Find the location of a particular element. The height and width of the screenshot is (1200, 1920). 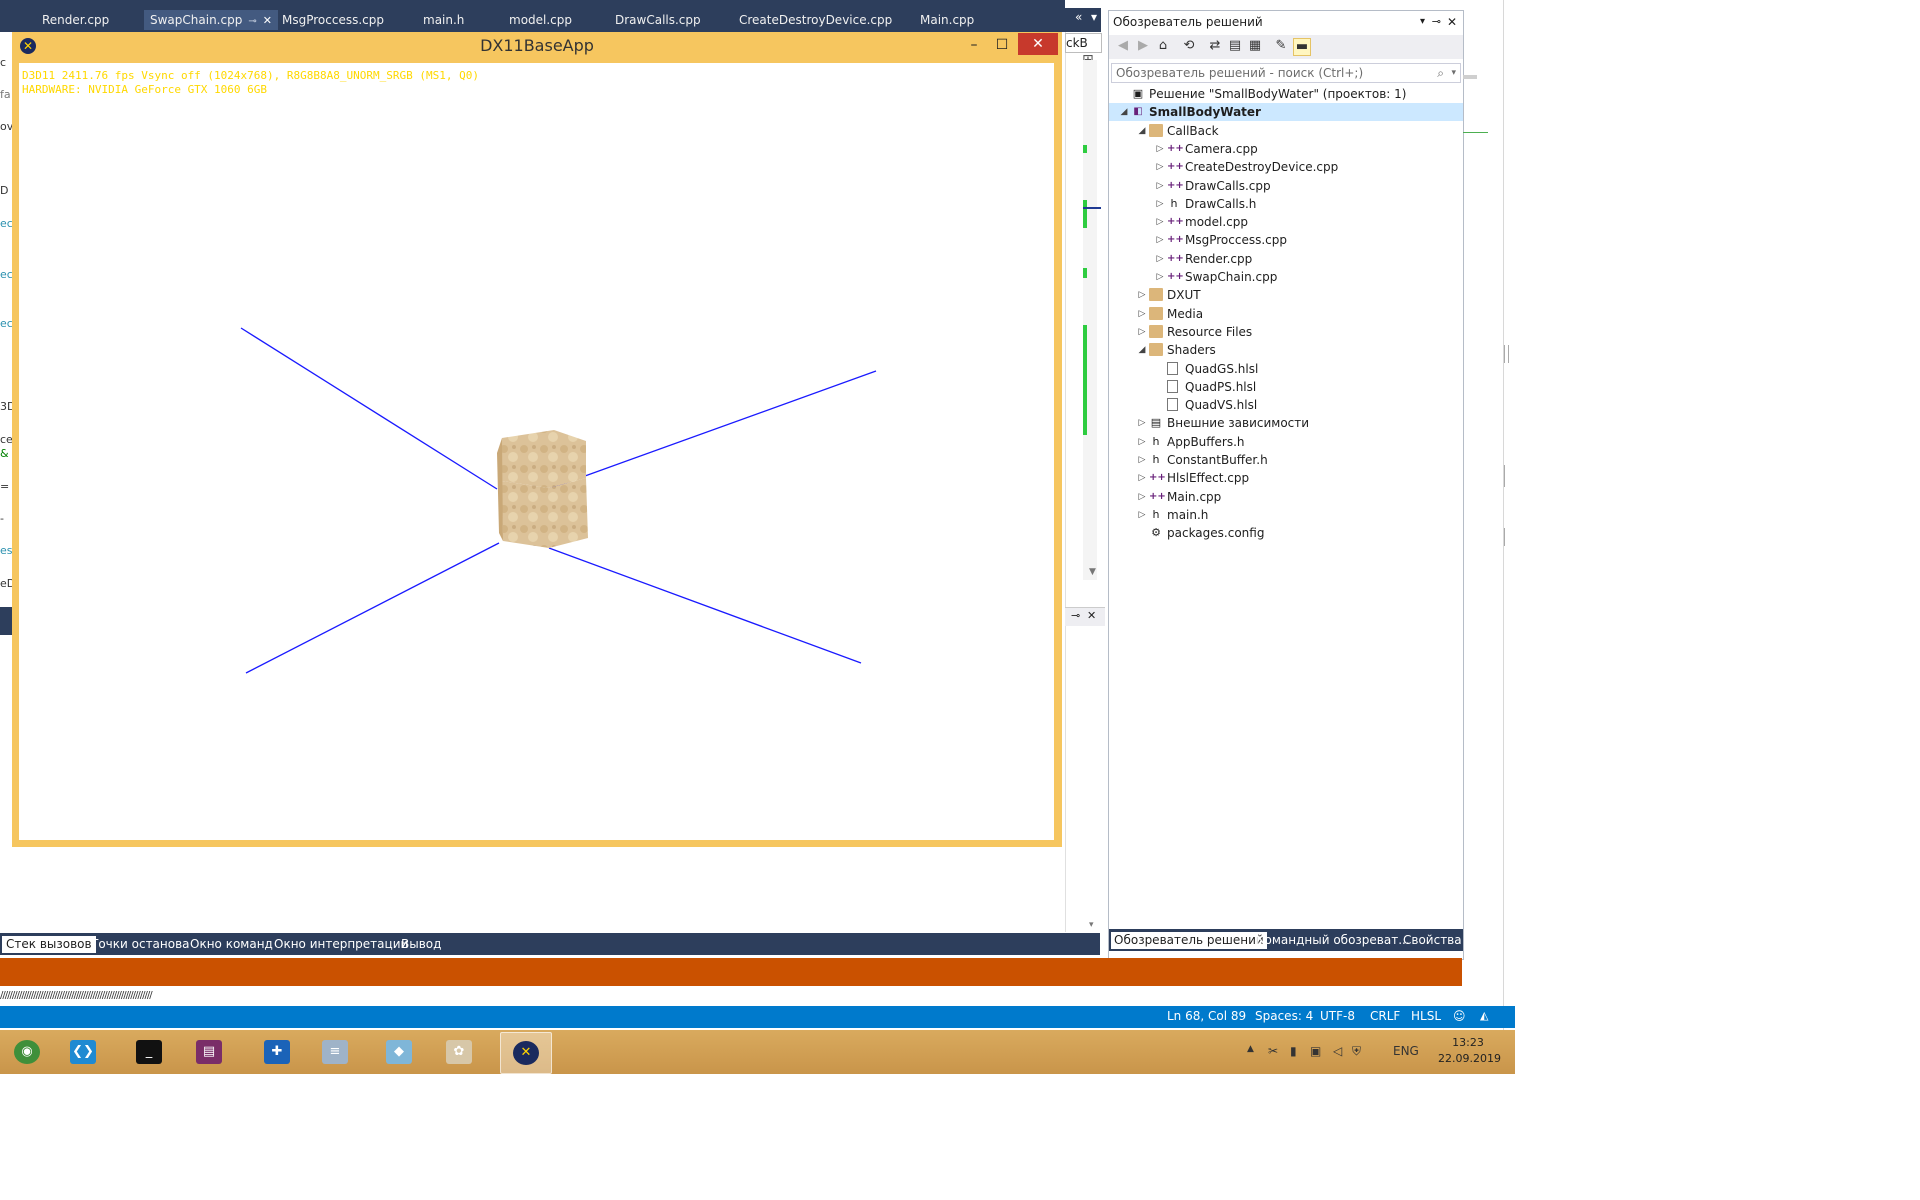

history-icon: ⟲ is located at coordinates (1189, 46).